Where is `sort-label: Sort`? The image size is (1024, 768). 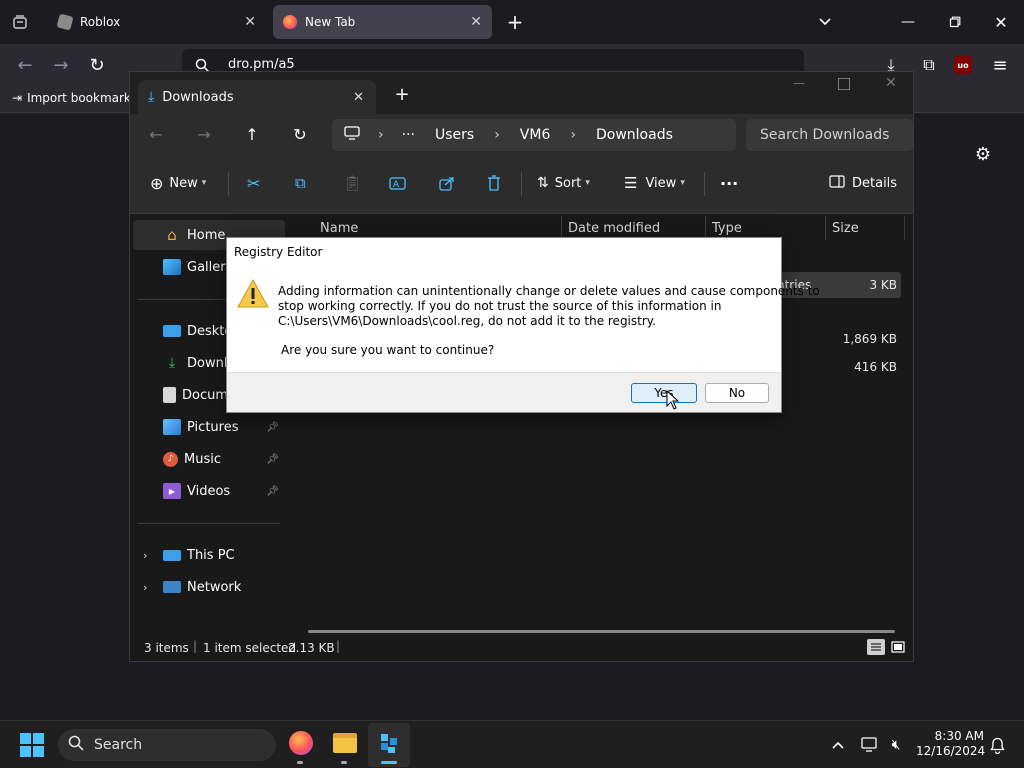
sort-label: Sort is located at coordinates (568, 183).